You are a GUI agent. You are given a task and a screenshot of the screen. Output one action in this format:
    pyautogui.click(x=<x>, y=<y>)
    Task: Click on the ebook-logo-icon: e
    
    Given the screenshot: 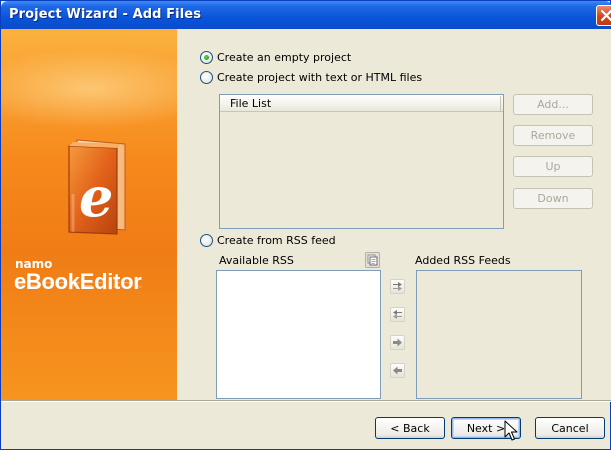 What is the action you would take?
    pyautogui.click(x=97, y=187)
    